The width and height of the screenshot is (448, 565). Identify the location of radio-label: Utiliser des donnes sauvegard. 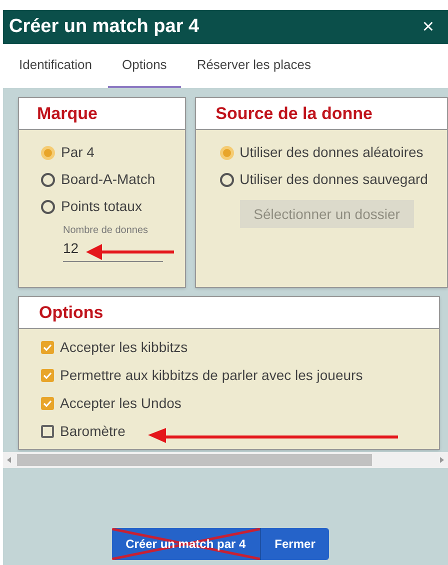
(334, 179).